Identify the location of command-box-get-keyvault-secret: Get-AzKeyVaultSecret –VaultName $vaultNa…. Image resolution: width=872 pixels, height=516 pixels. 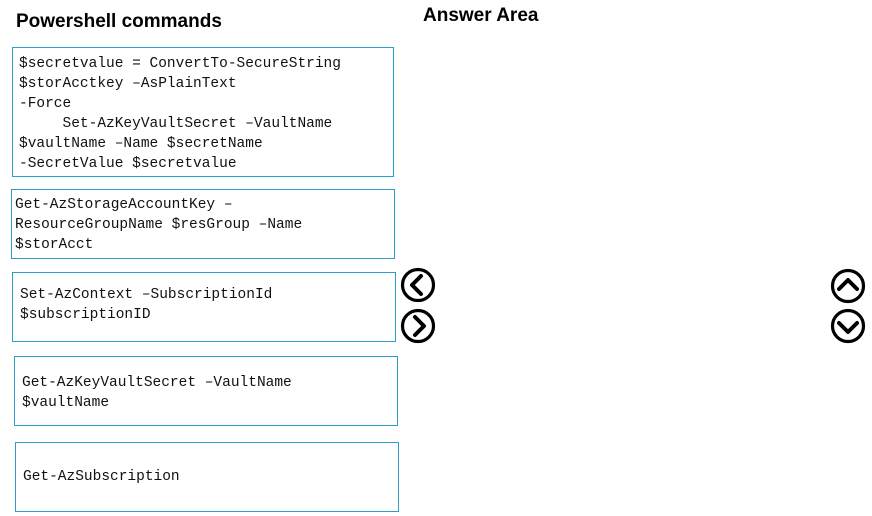
(206, 391).